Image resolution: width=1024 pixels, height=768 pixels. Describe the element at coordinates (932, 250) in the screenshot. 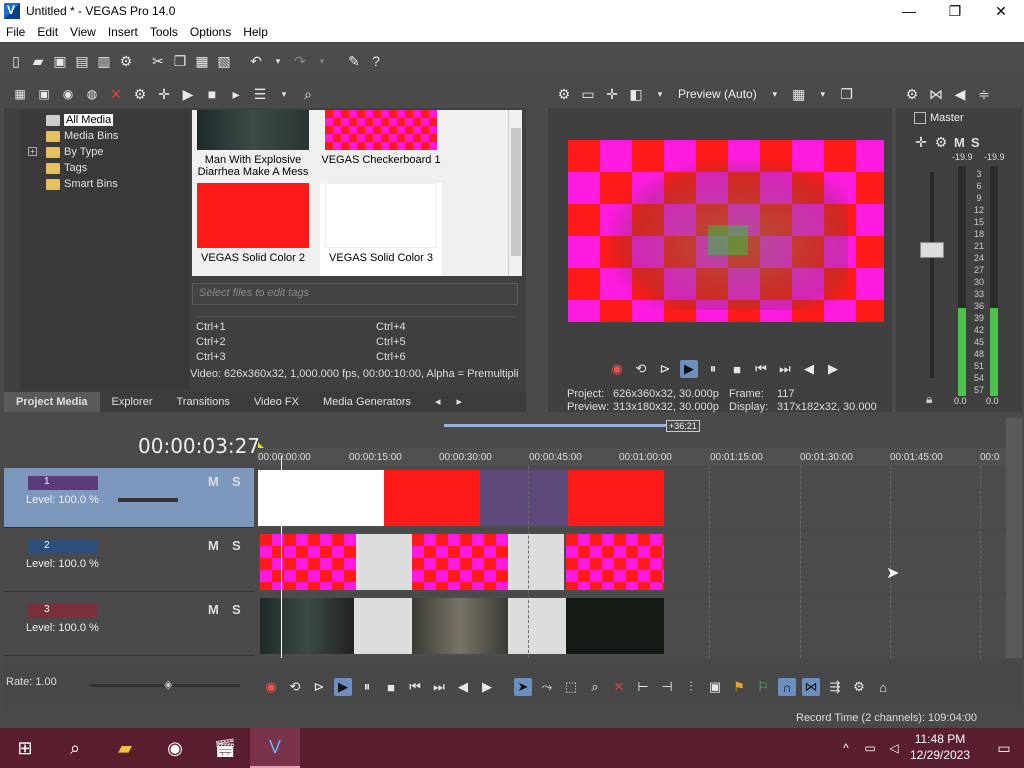

I see `master-fader-handle` at that location.